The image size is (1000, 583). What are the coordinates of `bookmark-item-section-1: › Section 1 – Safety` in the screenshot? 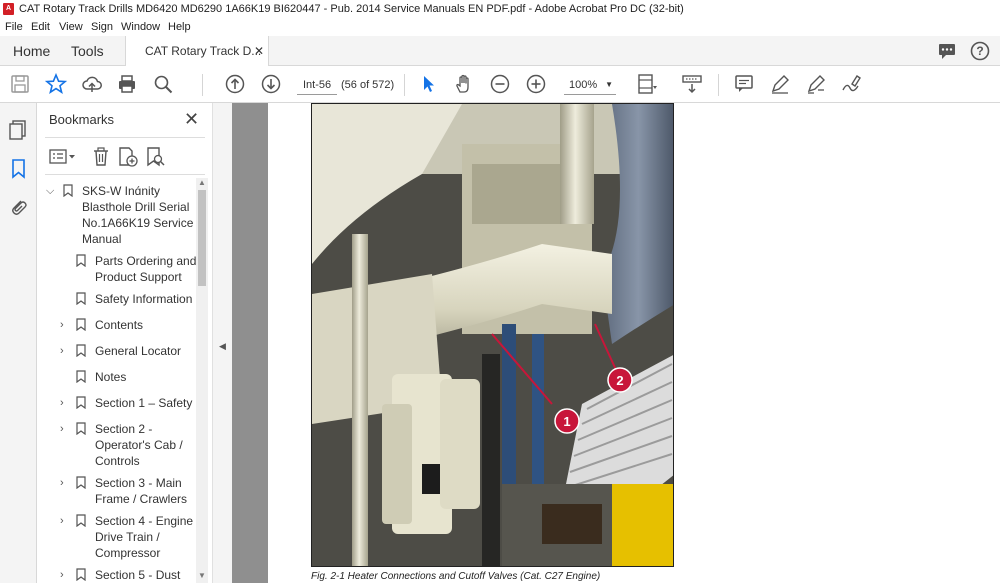 It's located at (119, 404).